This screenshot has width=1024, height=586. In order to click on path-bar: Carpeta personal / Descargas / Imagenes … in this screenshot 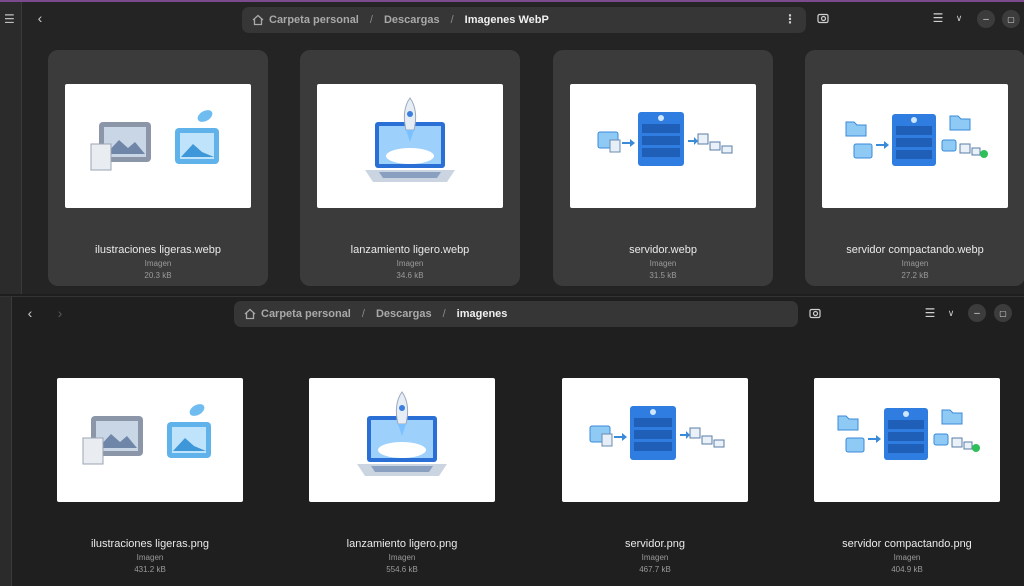, I will do `click(524, 20)`.